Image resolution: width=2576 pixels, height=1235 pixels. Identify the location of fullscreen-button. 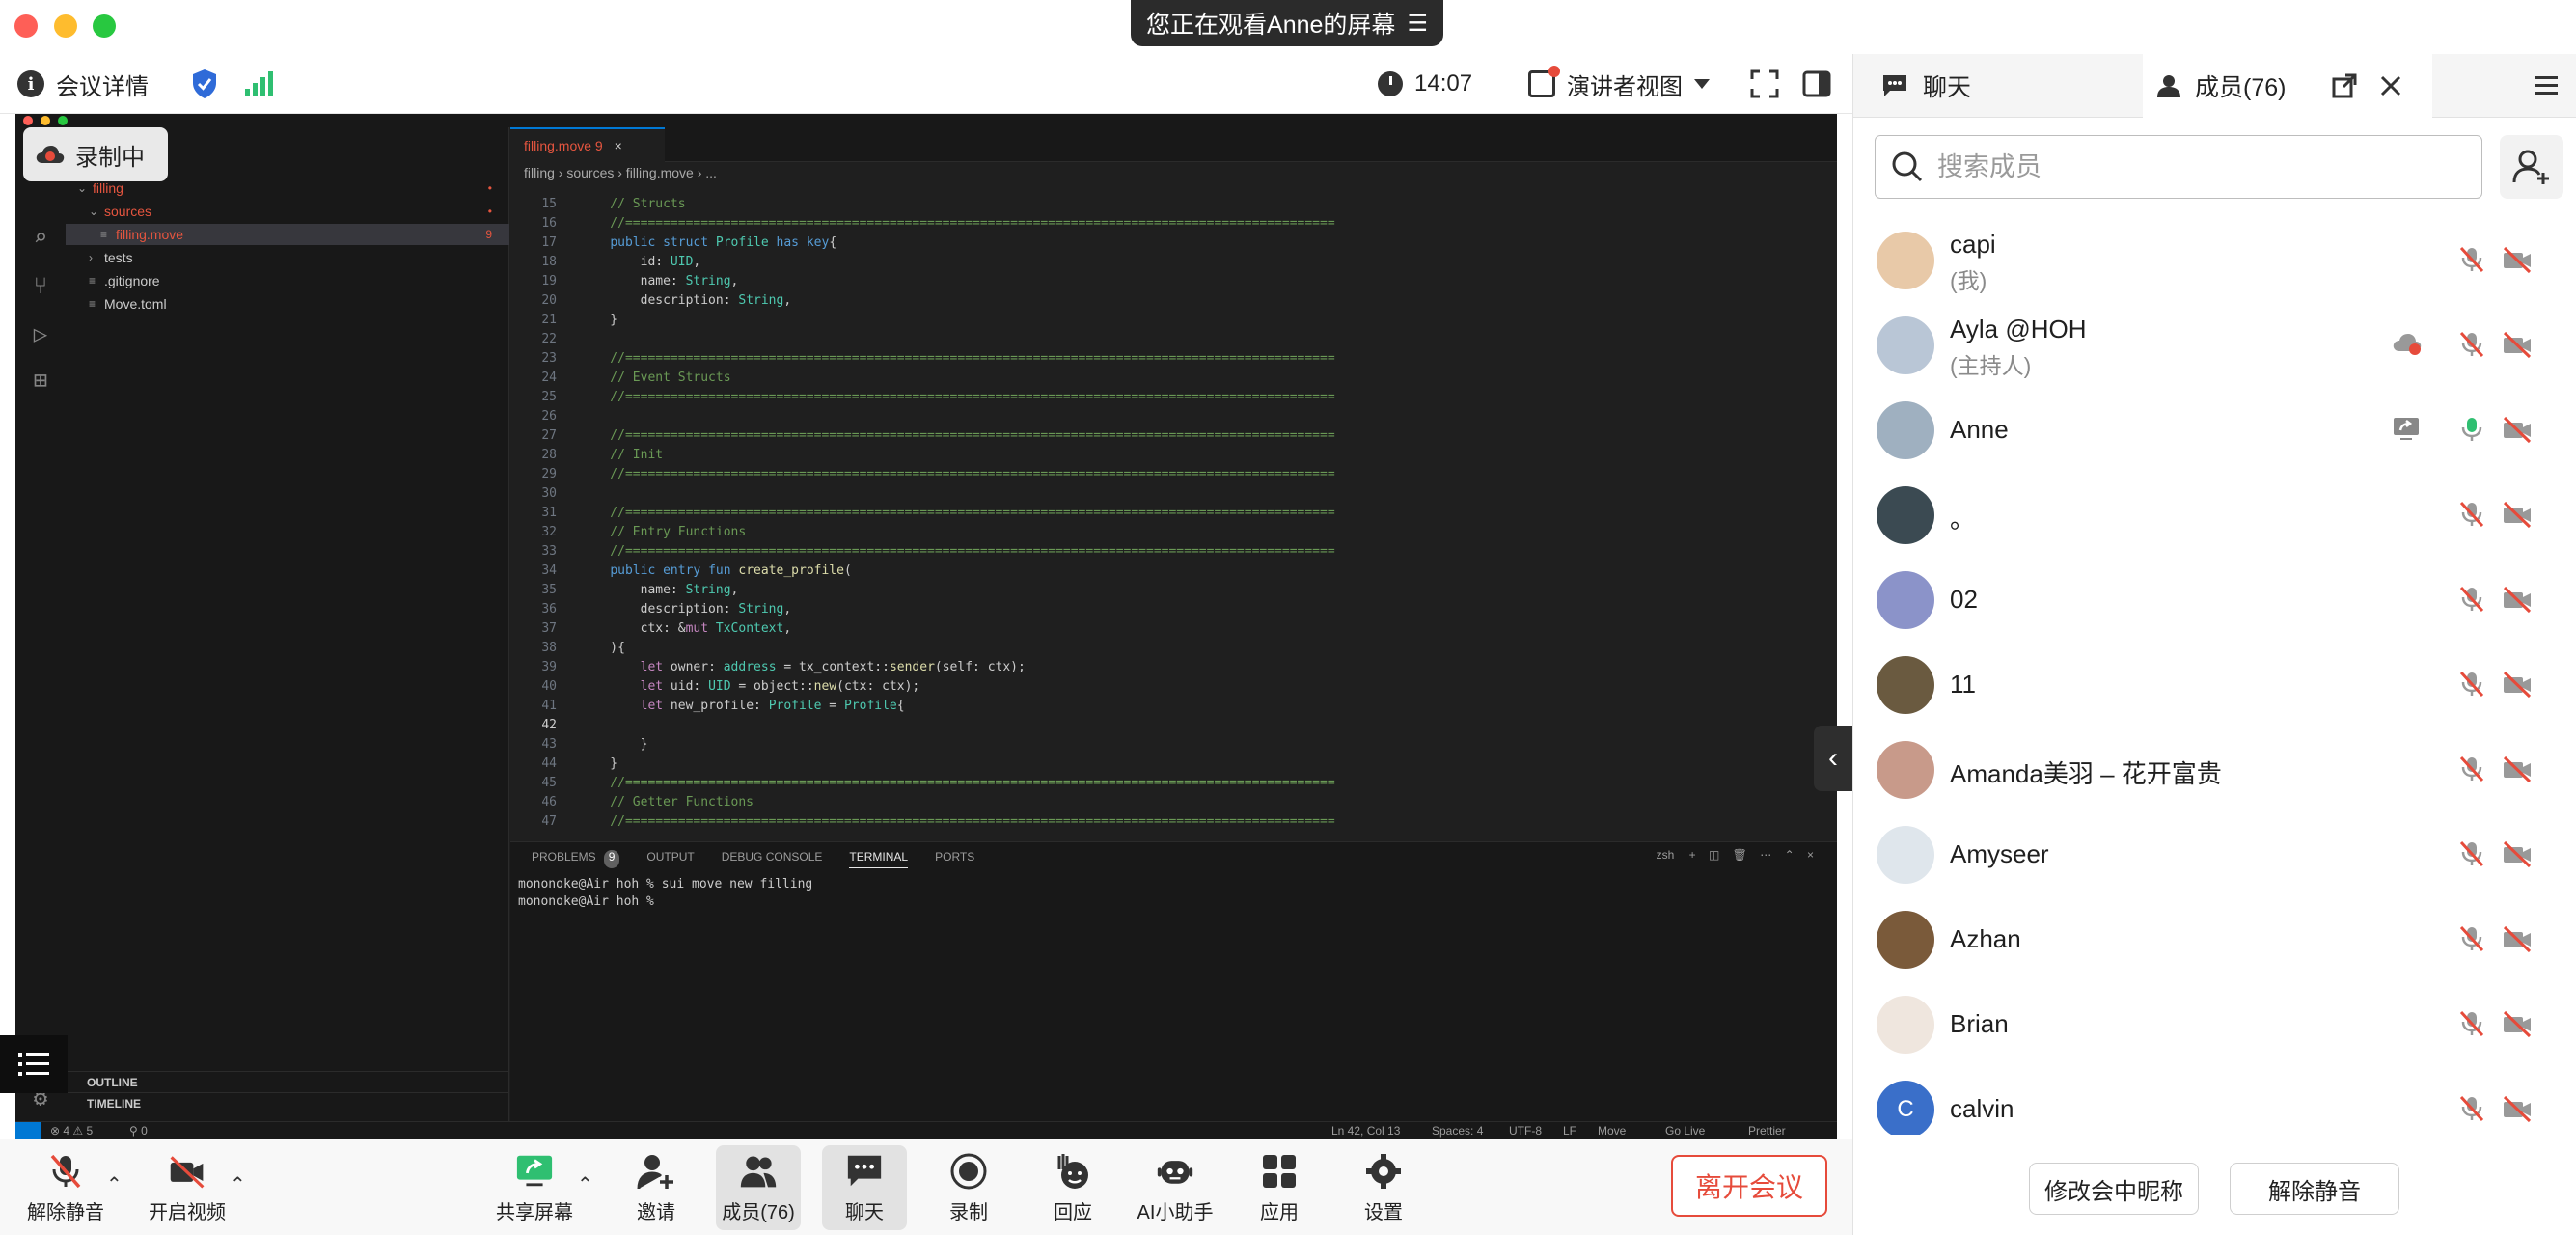
(1764, 84).